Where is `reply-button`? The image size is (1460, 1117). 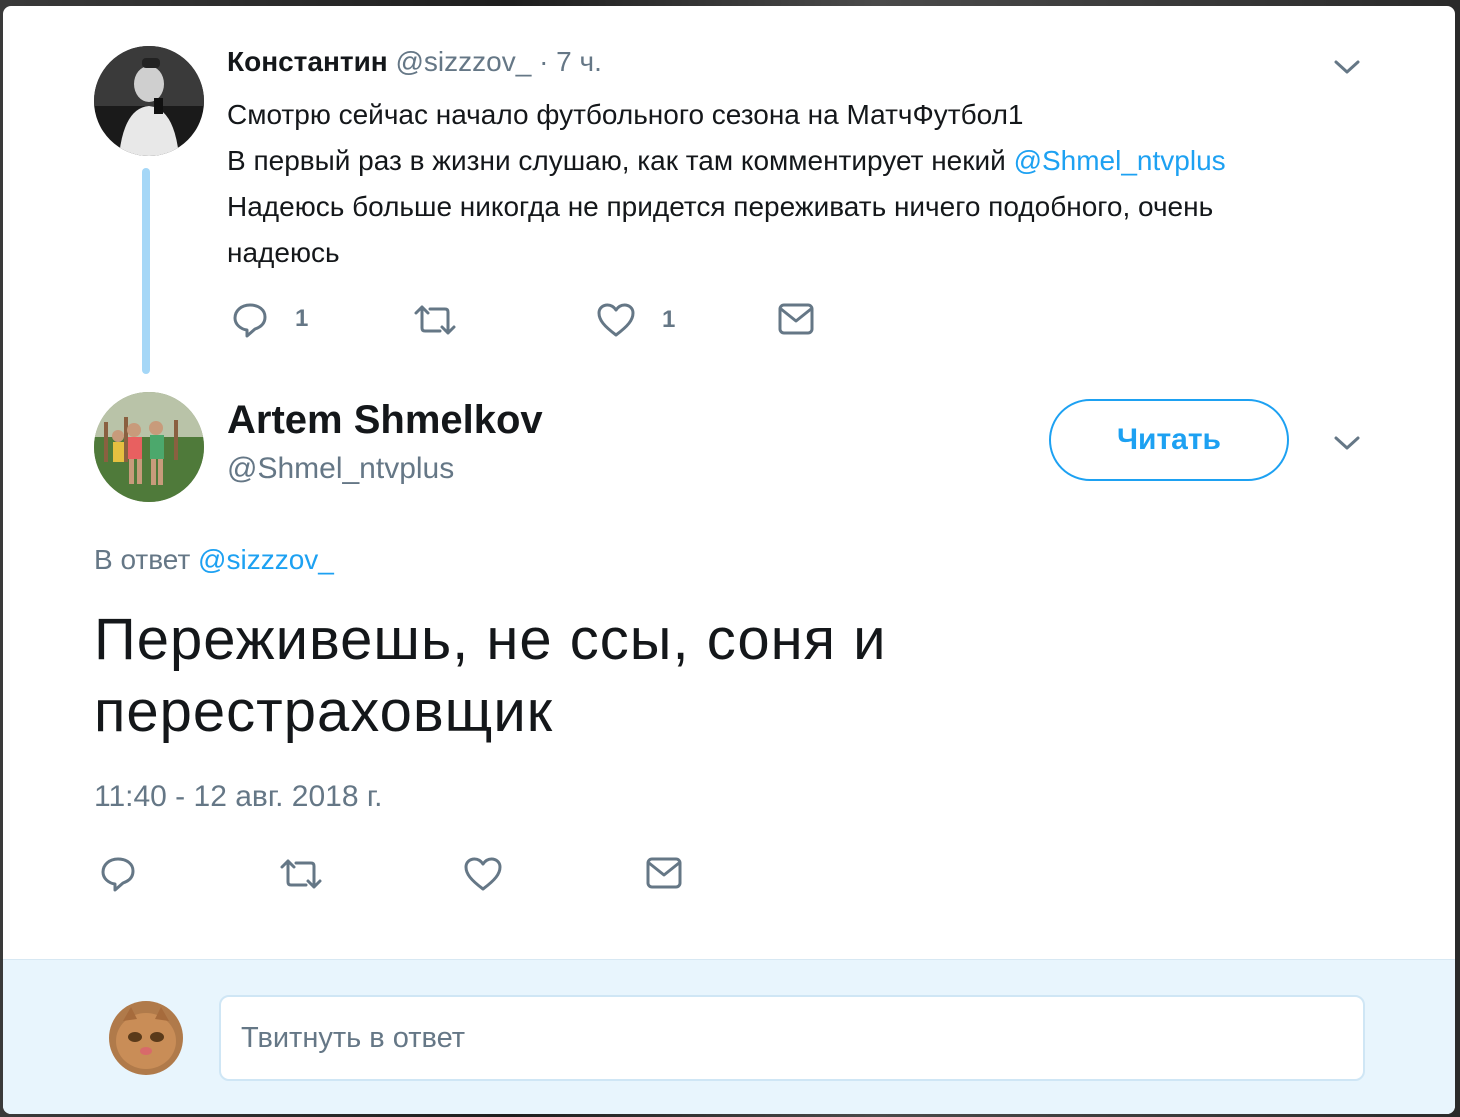
reply-button is located at coordinates (118, 873).